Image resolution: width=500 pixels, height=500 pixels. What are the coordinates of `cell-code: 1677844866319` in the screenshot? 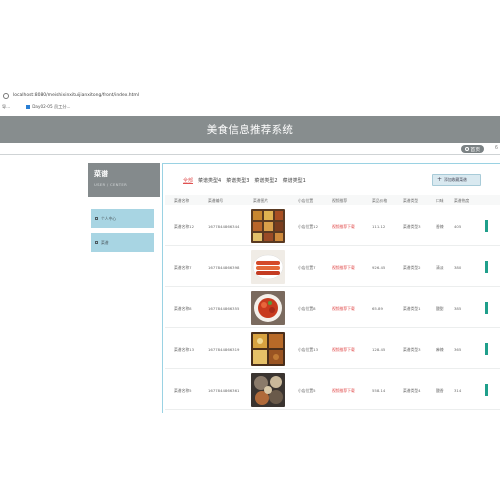 It's located at (224, 349).